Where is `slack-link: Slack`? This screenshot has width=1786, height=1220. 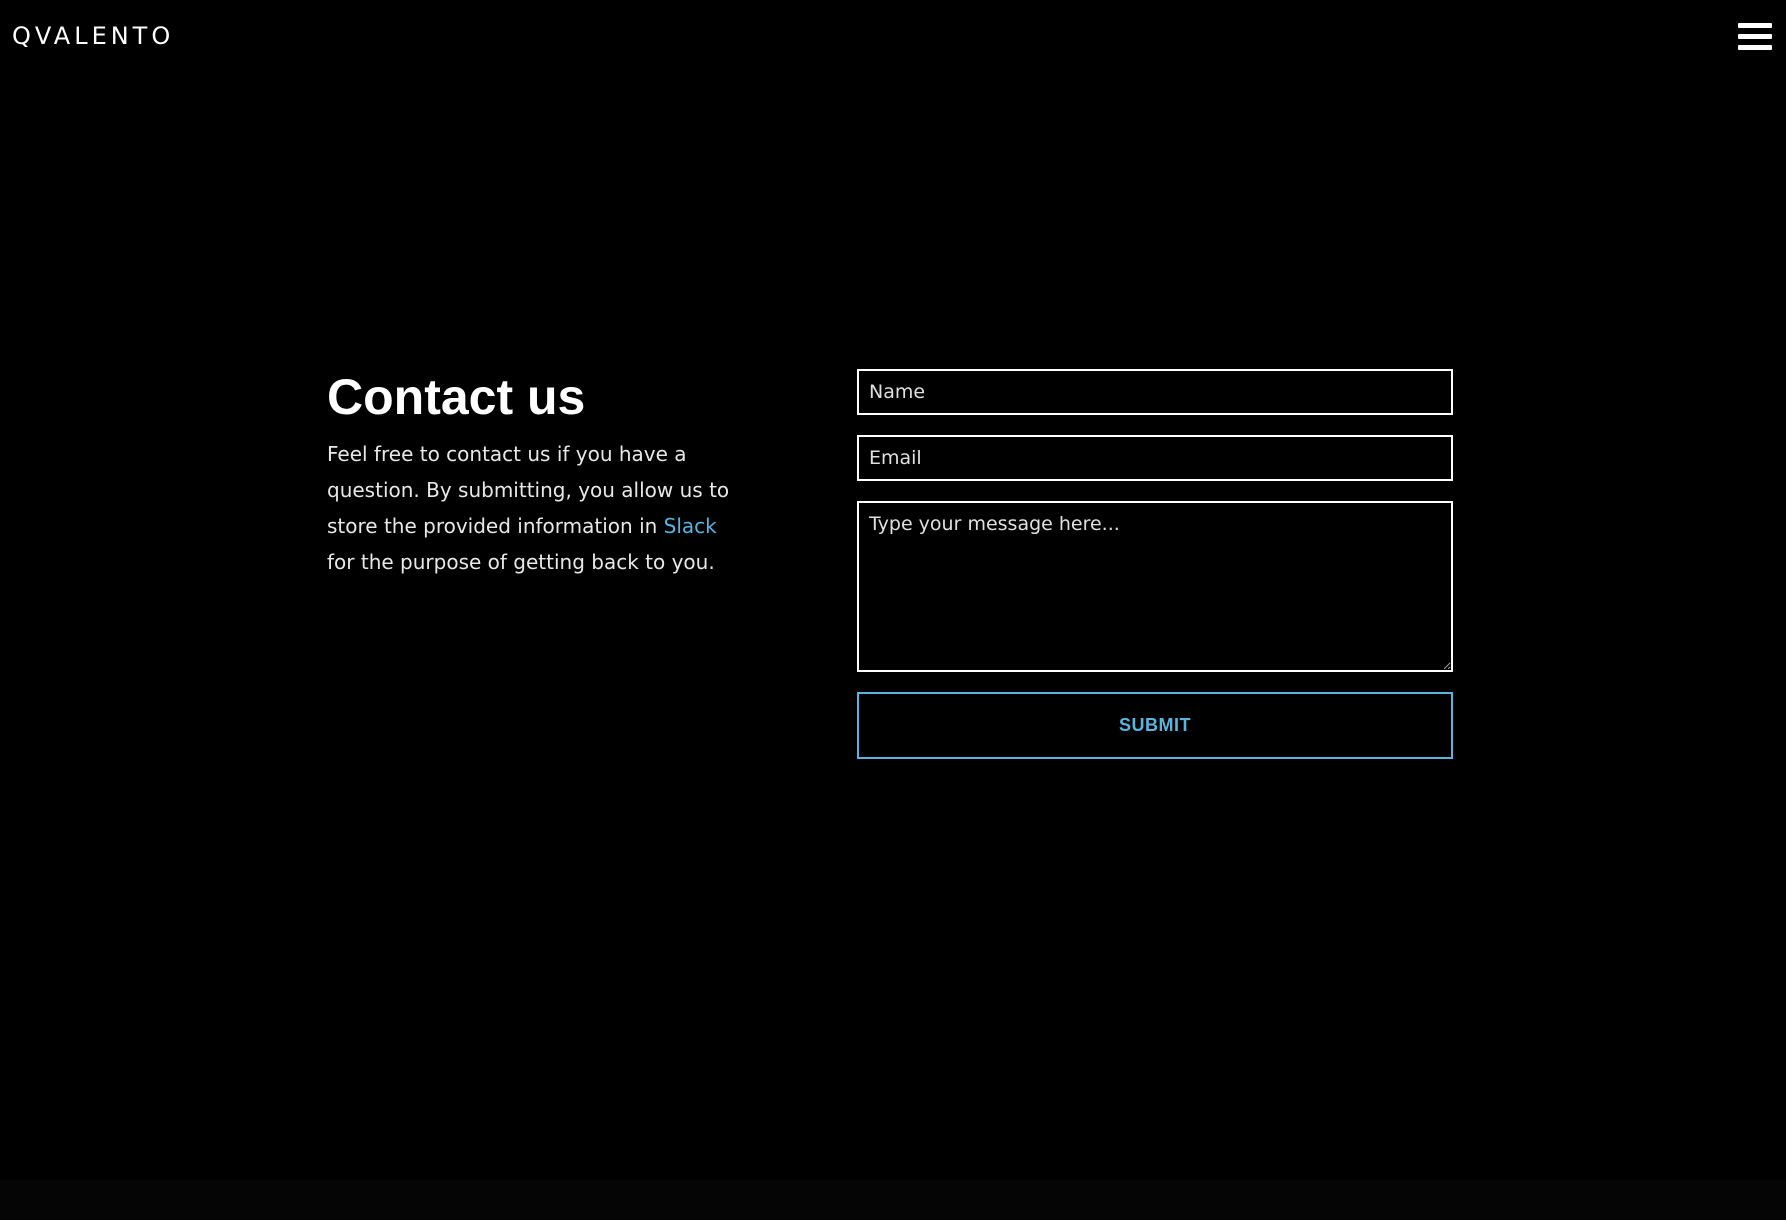 slack-link: Slack is located at coordinates (690, 526).